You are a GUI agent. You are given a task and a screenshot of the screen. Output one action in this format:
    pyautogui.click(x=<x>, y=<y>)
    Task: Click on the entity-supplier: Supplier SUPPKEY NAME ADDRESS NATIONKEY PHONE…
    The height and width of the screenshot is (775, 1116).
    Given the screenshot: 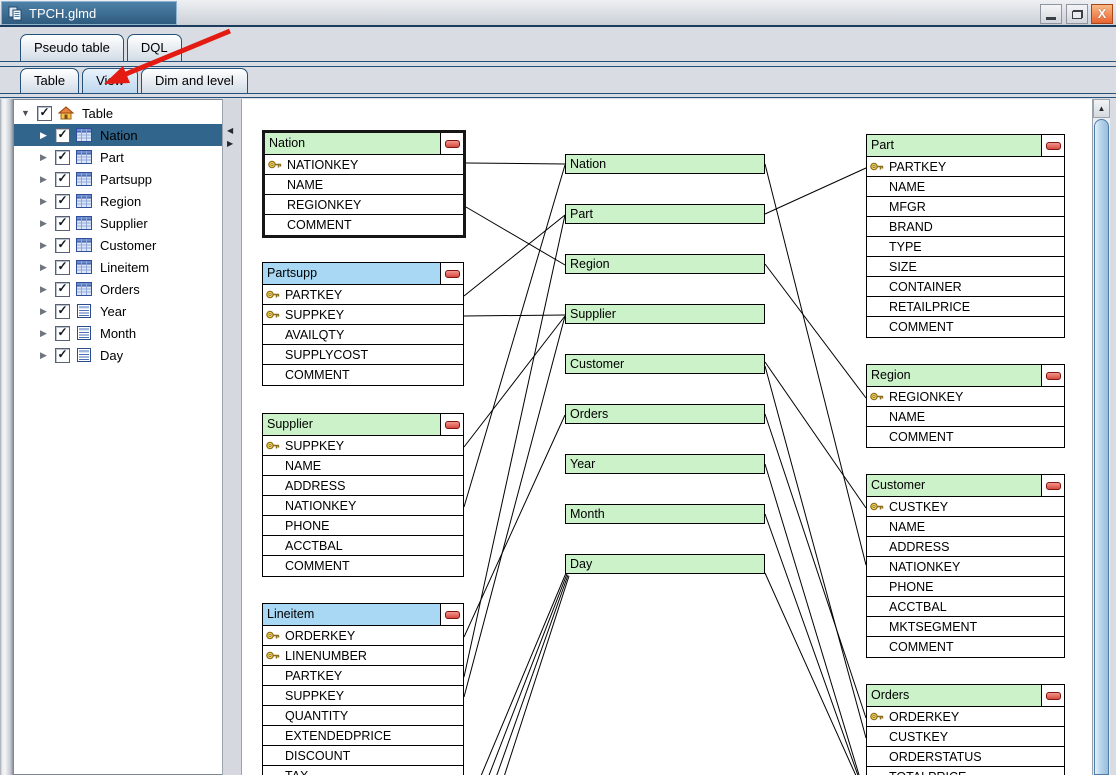 What is the action you would take?
    pyautogui.click(x=363, y=495)
    